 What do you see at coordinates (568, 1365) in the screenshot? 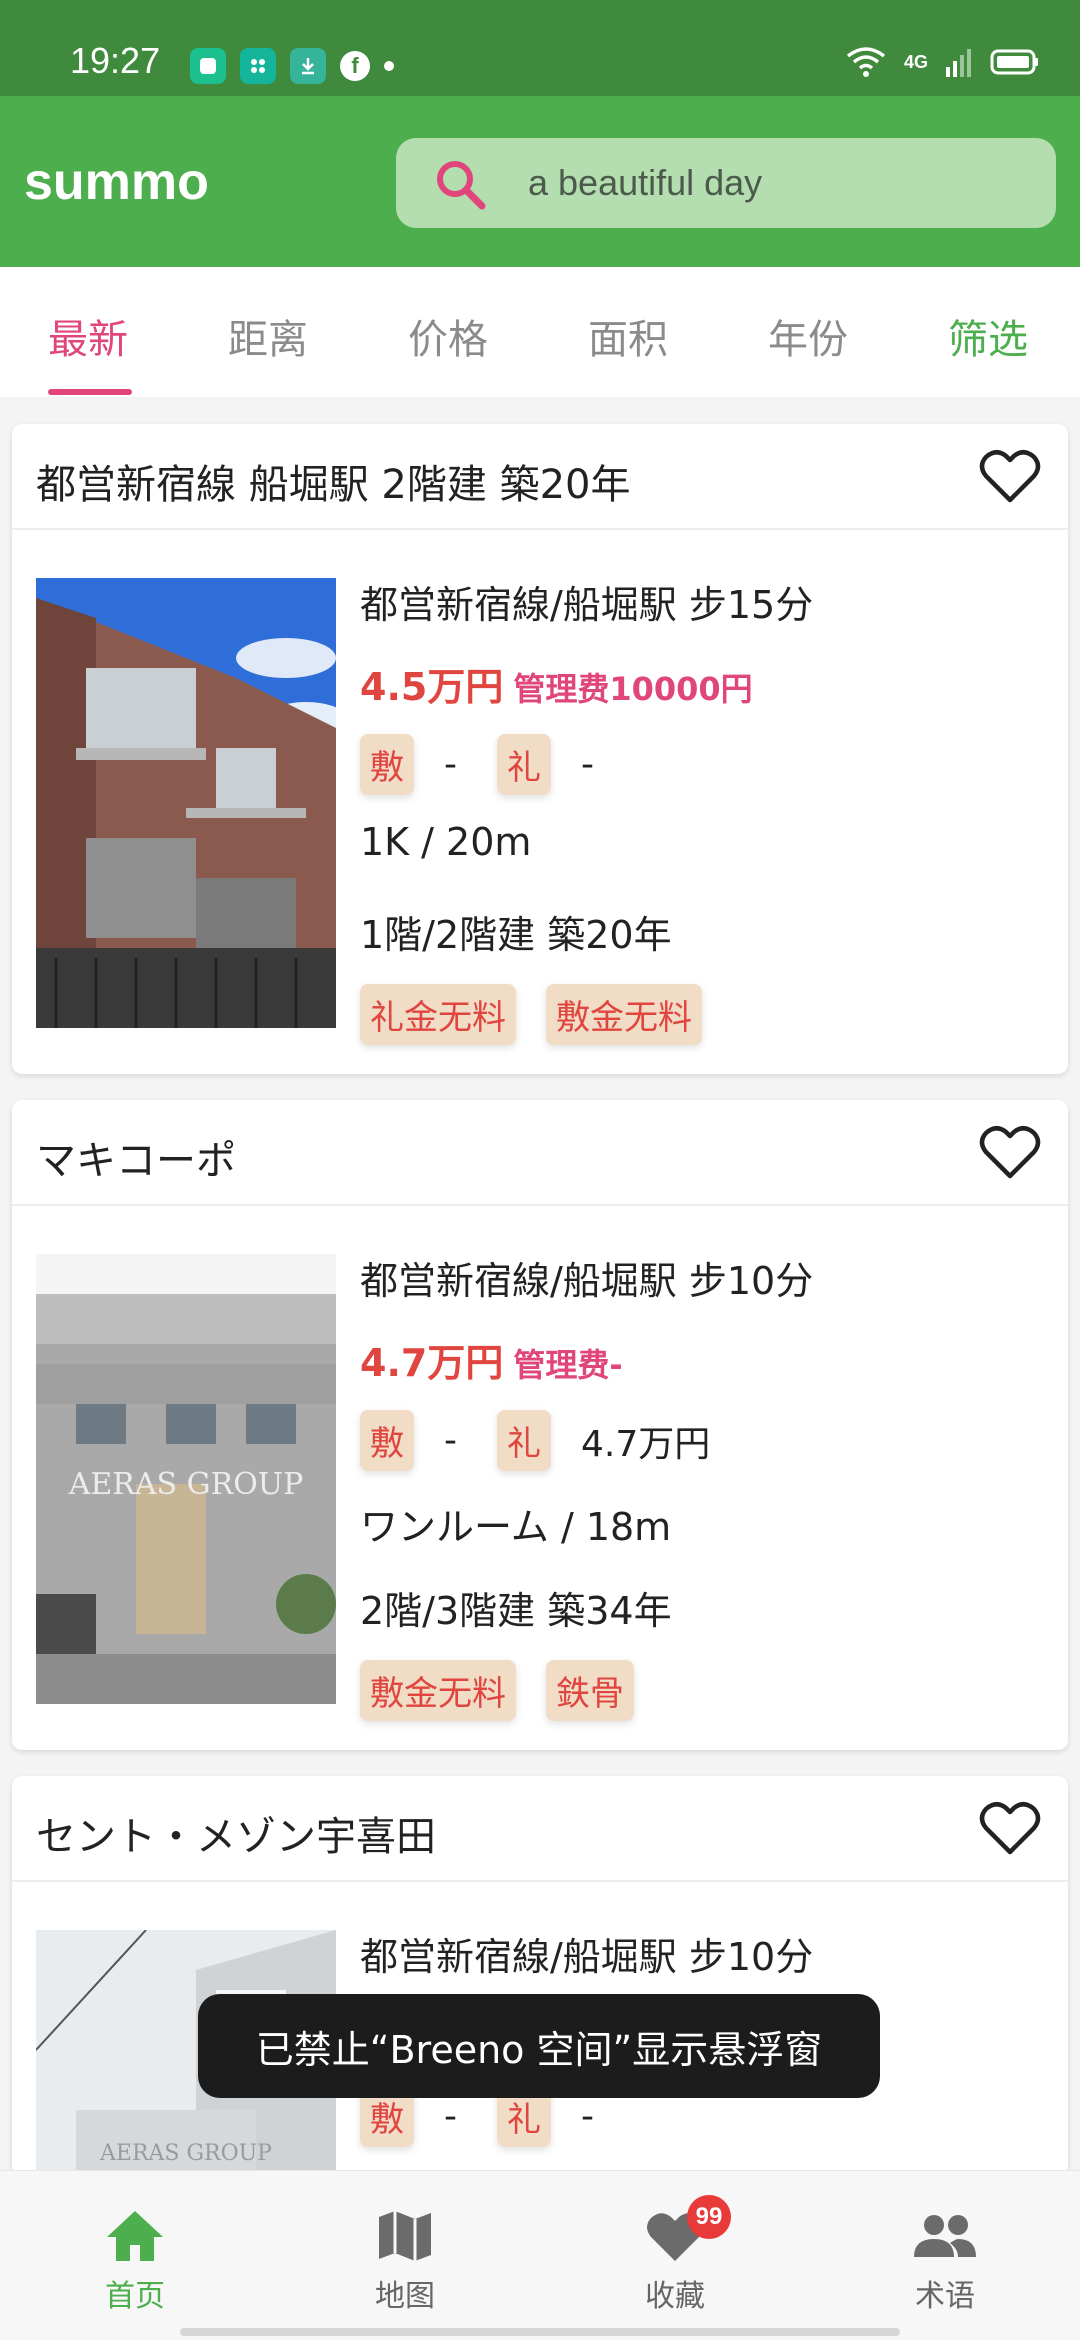
I see `management-fee: 管理费-` at bounding box center [568, 1365].